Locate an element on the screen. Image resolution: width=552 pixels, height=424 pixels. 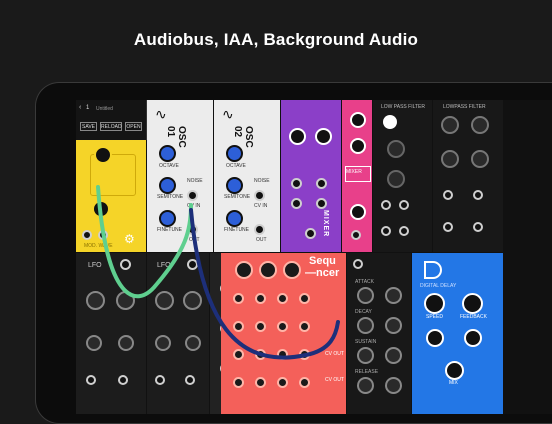
cable-green is located at coordinates (144, 242).